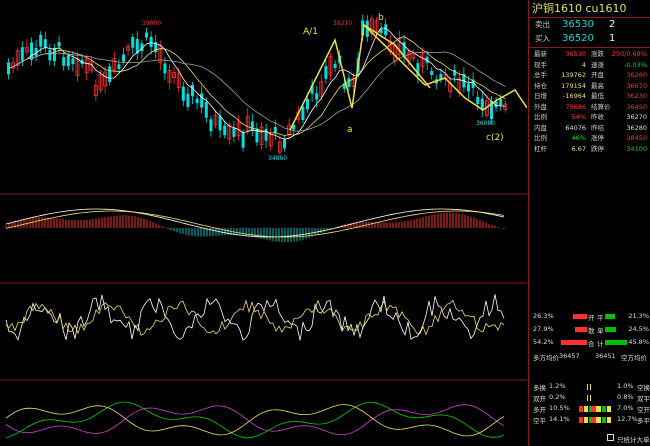  What do you see at coordinates (578, 148) in the screenshot?
I see `quote-value-left: 6.67` at bounding box center [578, 148].